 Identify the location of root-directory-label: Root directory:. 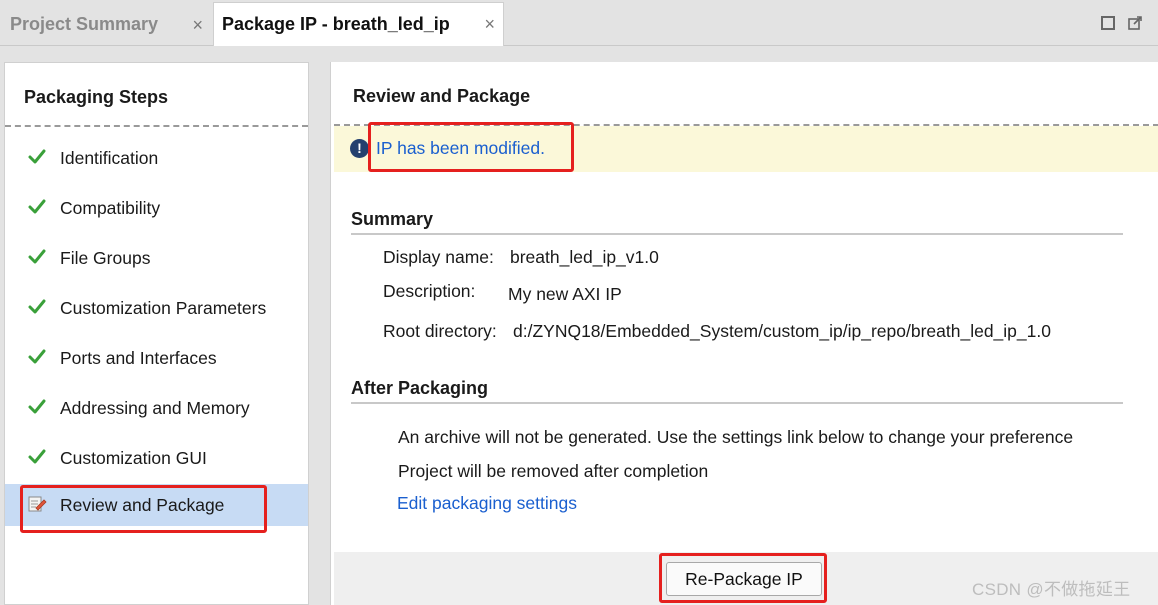
(440, 331).